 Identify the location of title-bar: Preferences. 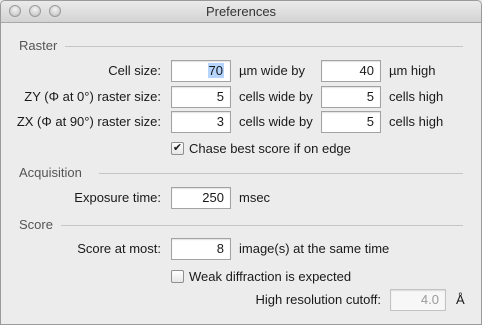
(241, 12).